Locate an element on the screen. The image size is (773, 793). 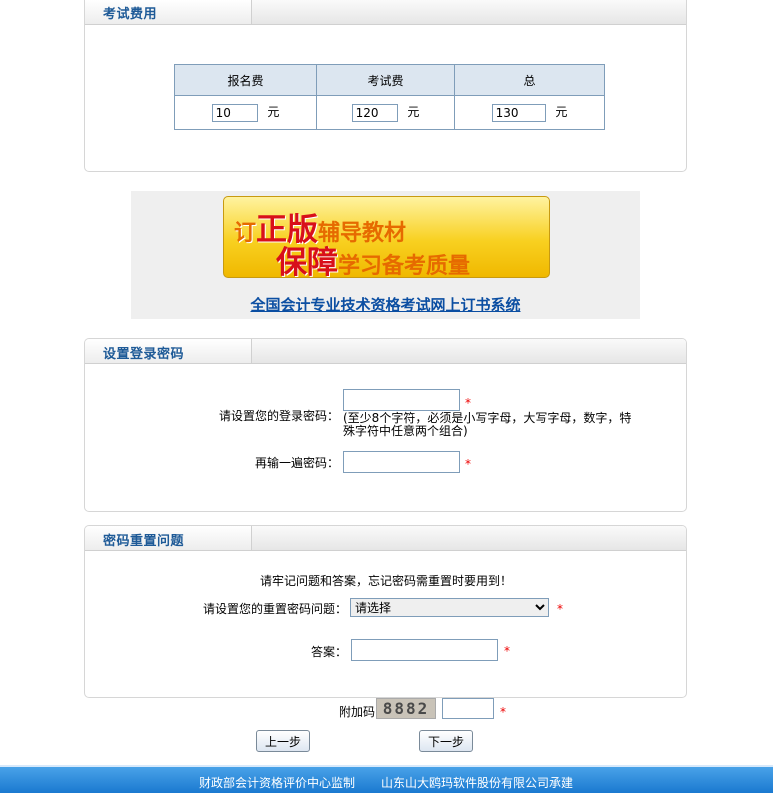
captcha-code: 8882 is located at coordinates (406, 708).